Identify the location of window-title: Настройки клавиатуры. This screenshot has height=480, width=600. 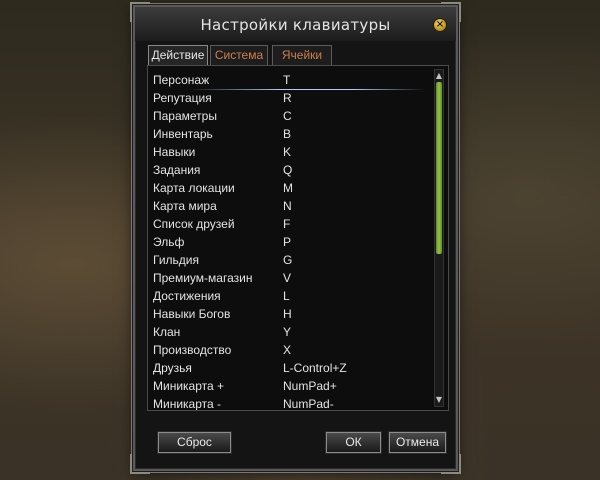
(295, 25).